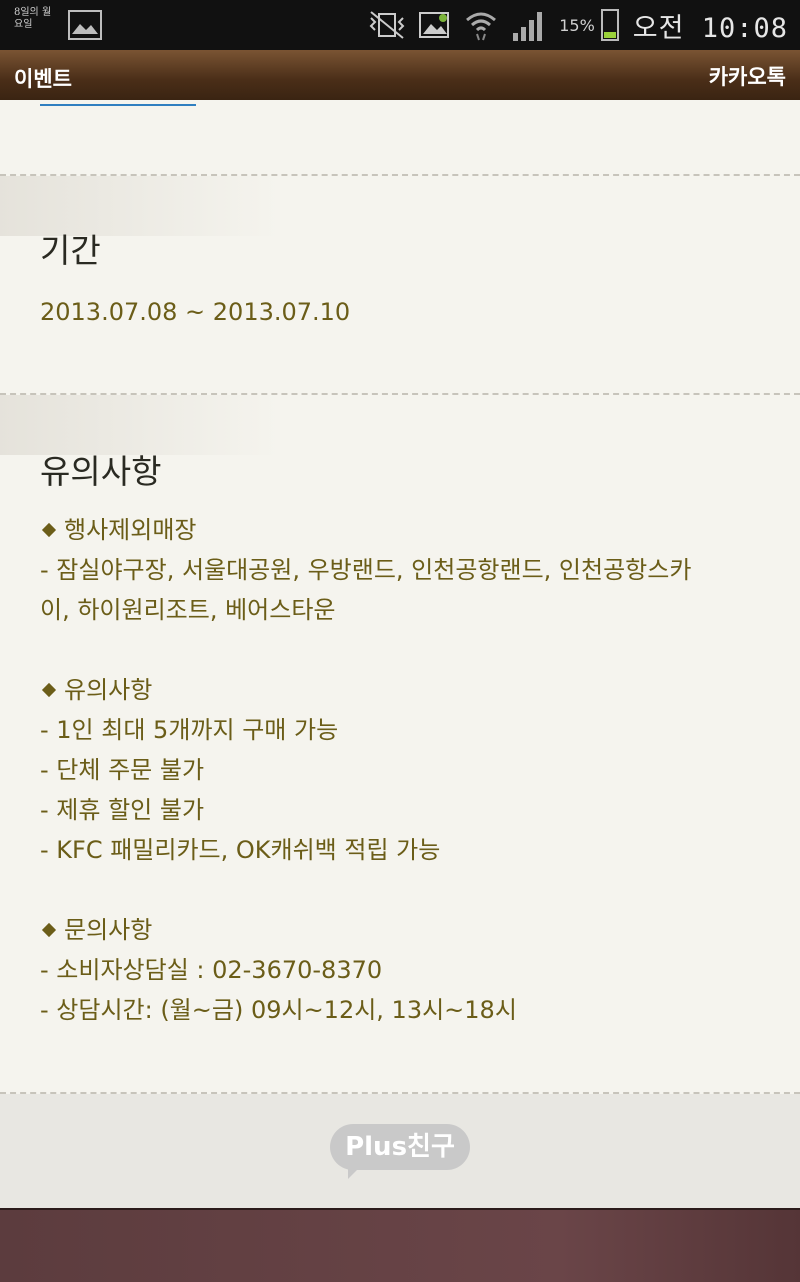 The width and height of the screenshot is (800, 1282). I want to click on inquiry-title: 문의사항, so click(108, 930).